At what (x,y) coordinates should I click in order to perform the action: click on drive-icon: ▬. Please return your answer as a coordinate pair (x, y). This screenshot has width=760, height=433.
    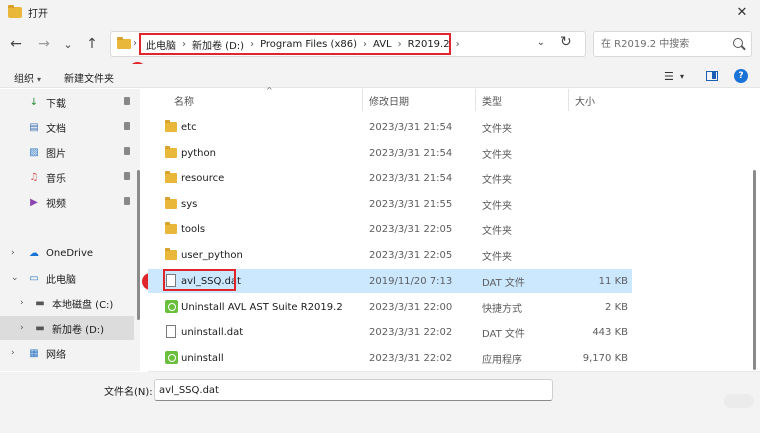
    Looking at the image, I should click on (40, 328).